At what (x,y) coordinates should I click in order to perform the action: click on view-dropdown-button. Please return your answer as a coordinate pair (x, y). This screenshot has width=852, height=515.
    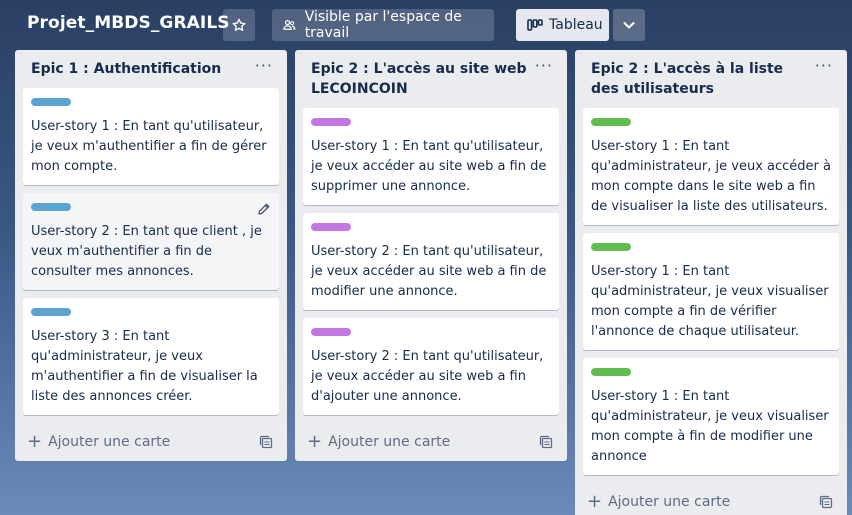
    Looking at the image, I should click on (629, 25).